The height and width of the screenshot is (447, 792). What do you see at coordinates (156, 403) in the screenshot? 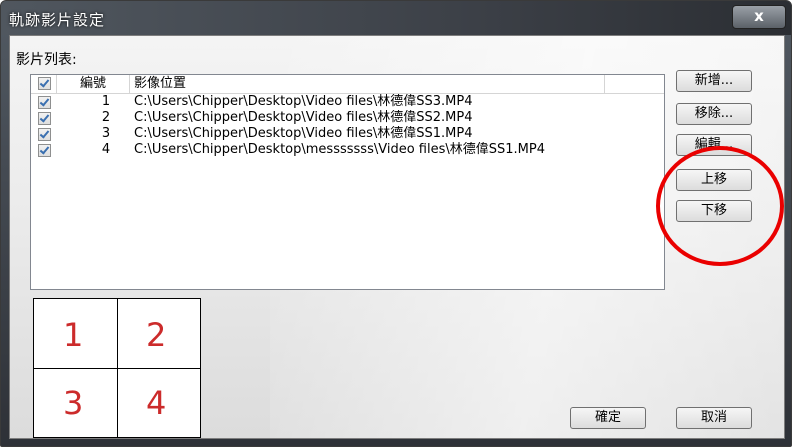
I see `grid-cell-4: 4` at bounding box center [156, 403].